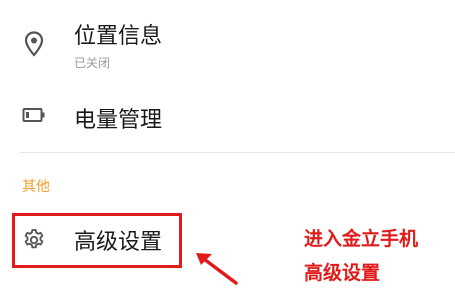  I want to click on annotation-text: 进入金立手机 高级设置, so click(379, 256).